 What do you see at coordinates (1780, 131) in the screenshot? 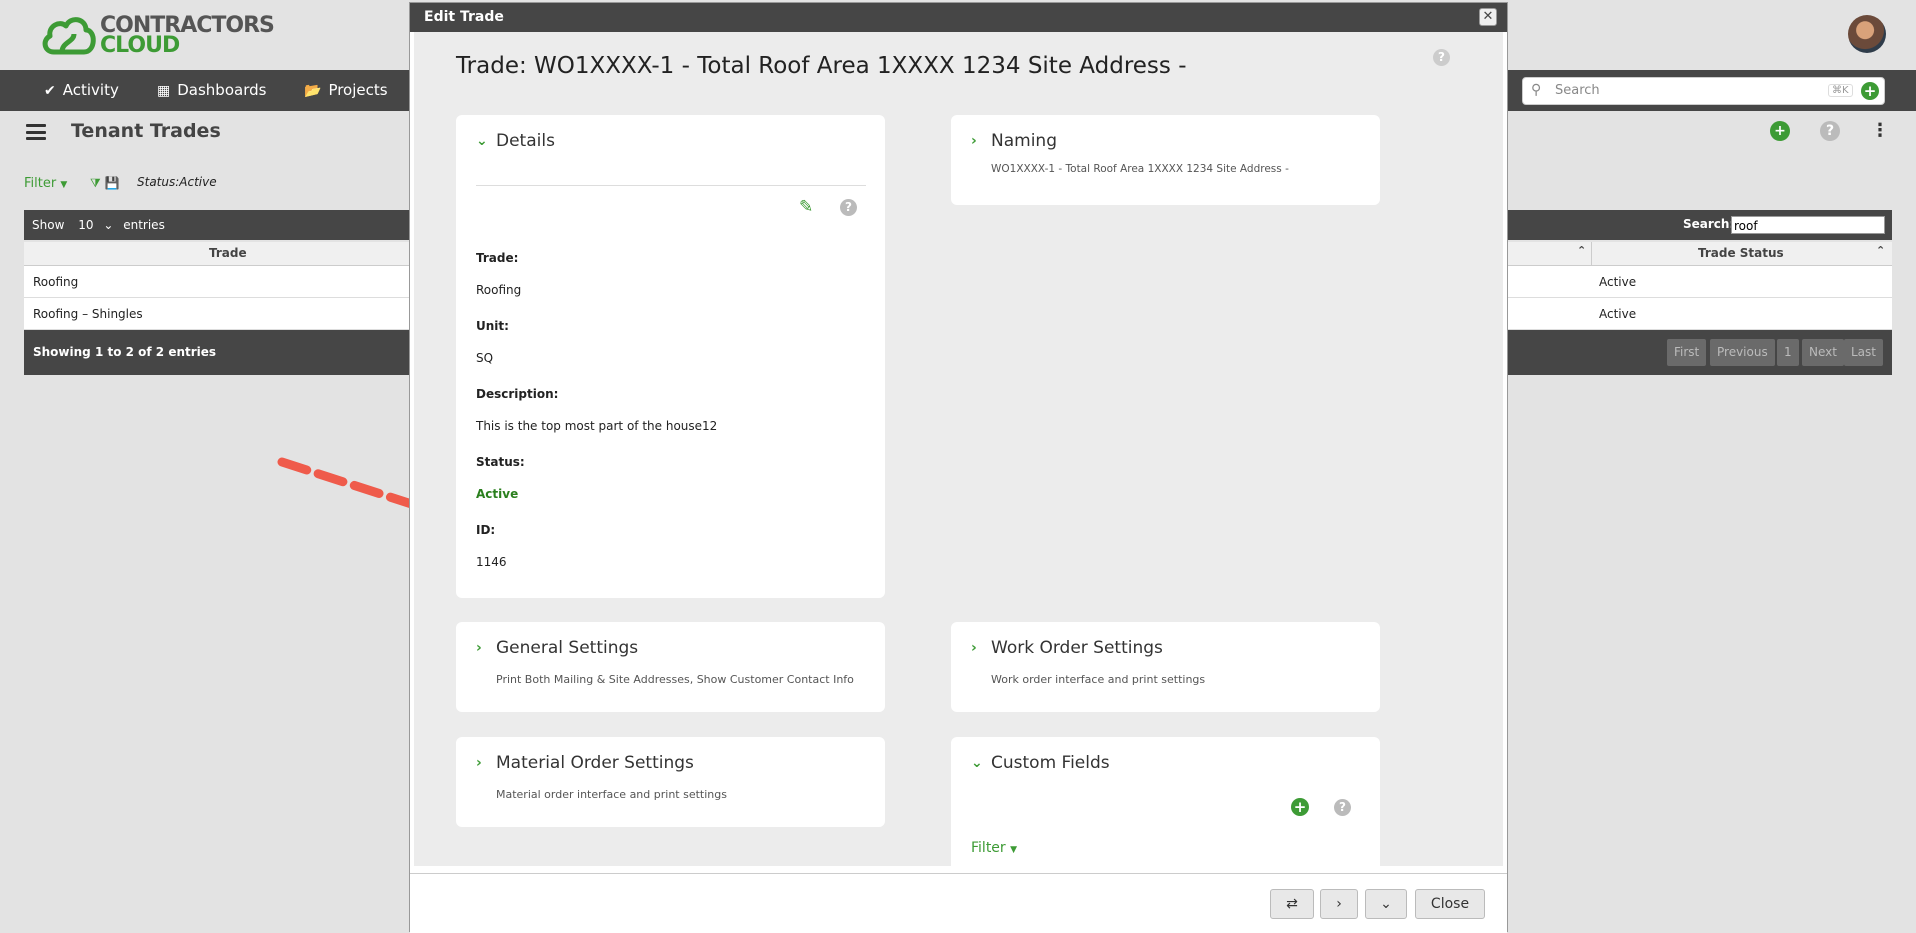
I see `add-trade-icon: +` at bounding box center [1780, 131].